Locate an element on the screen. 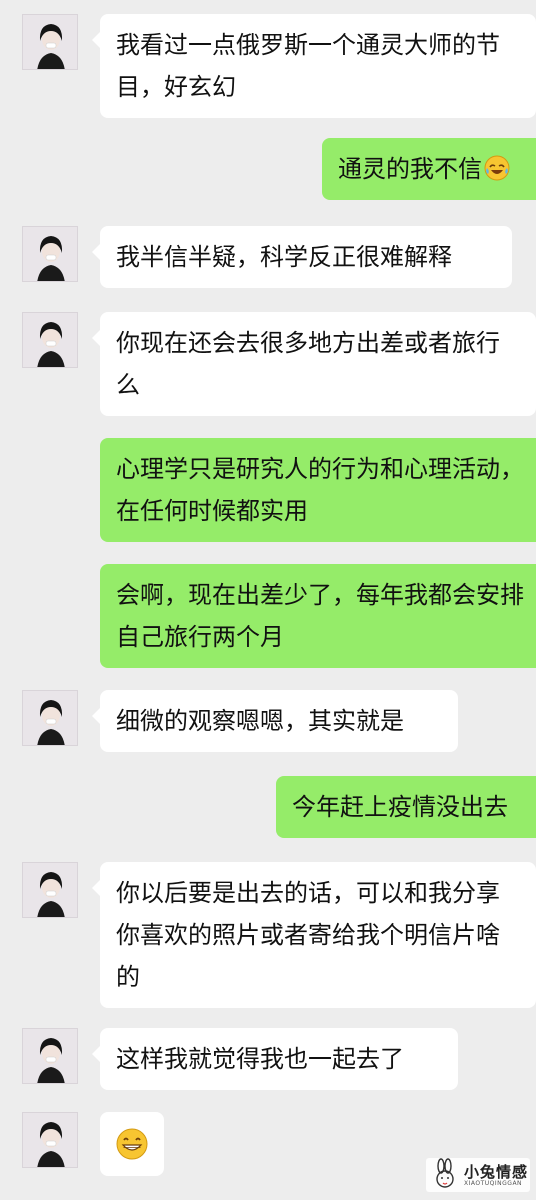  message-bubble-incoming: 我看过一点俄罗斯一个通灵大师的节目，好玄幻 is located at coordinates (314, 66).